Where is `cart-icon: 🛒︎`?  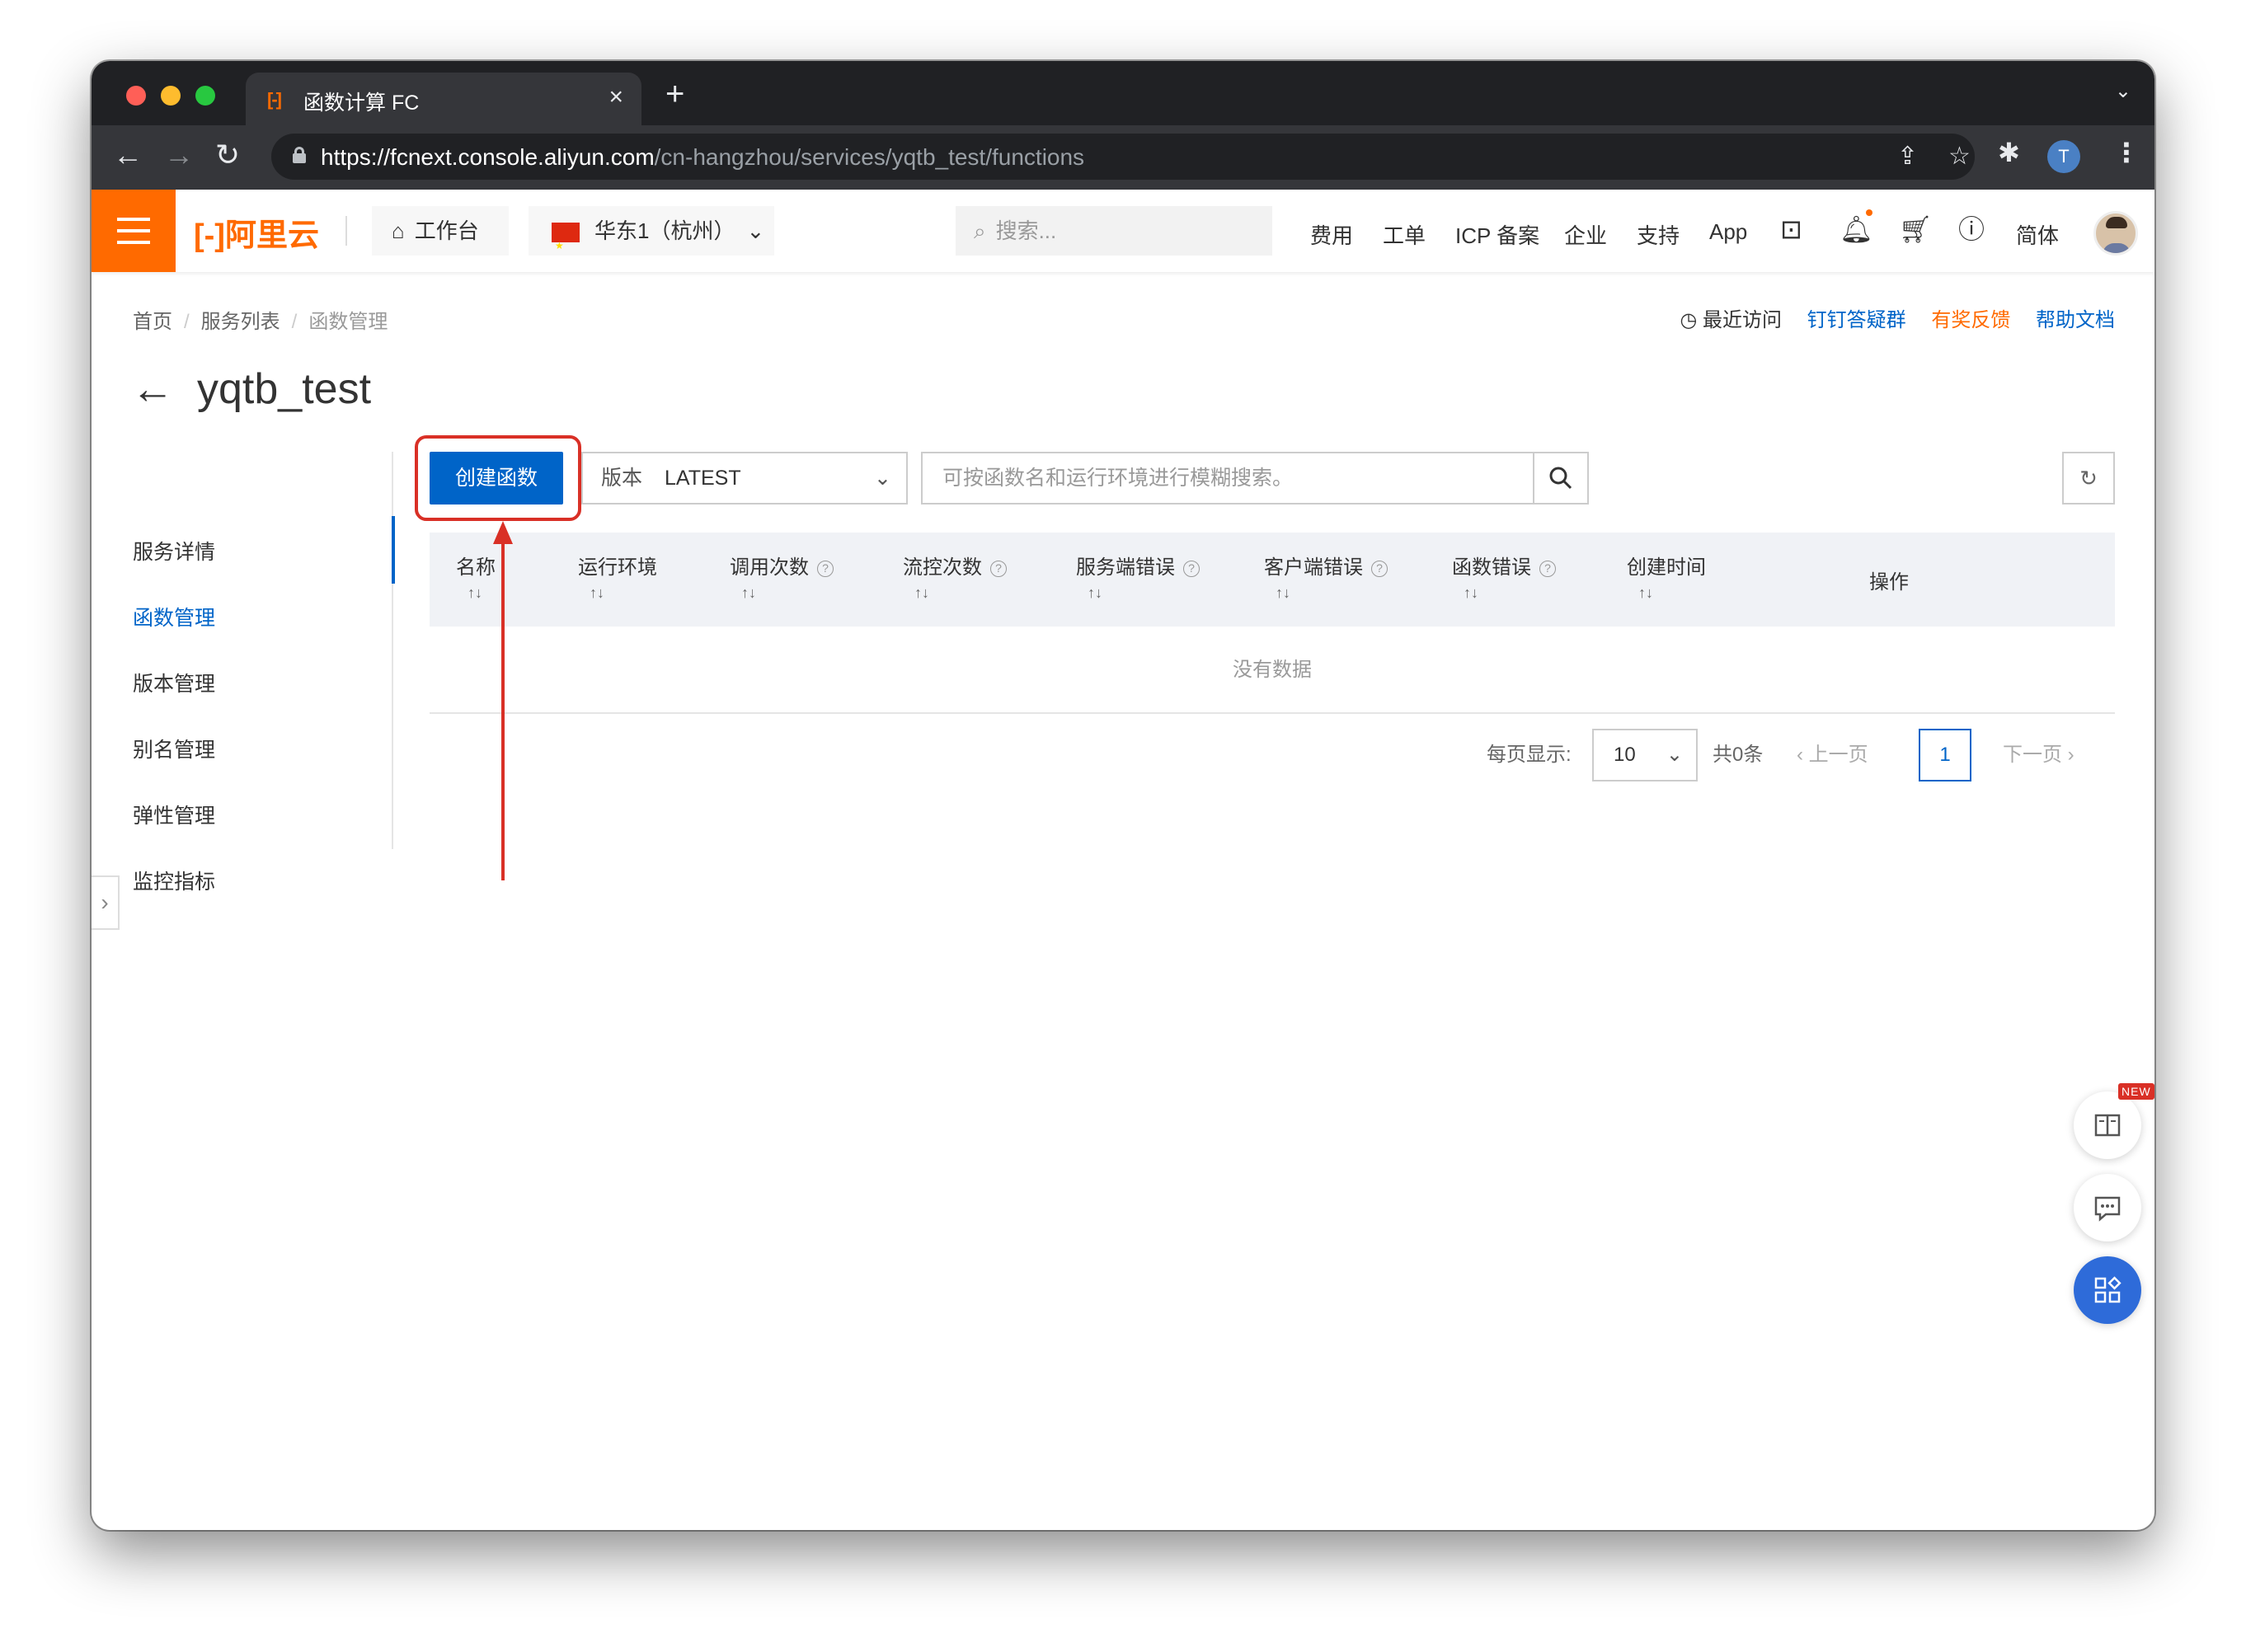
cart-icon: 🛒︎ is located at coordinates (1916, 229).